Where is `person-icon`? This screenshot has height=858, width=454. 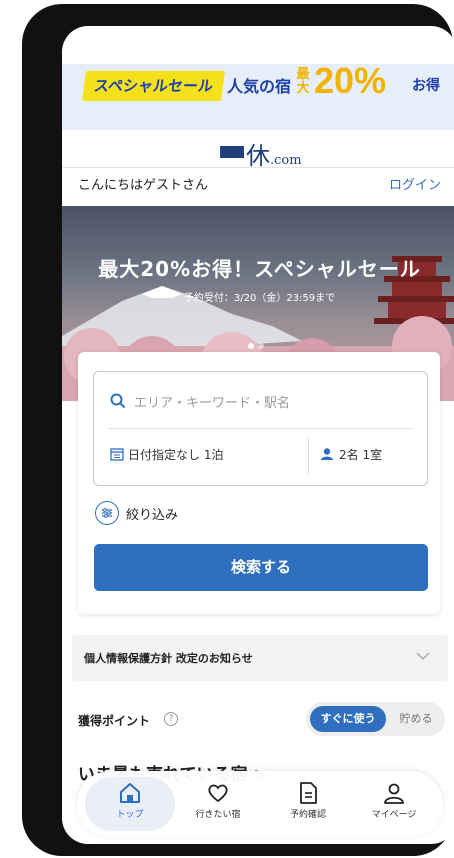
person-icon is located at coordinates (327, 454).